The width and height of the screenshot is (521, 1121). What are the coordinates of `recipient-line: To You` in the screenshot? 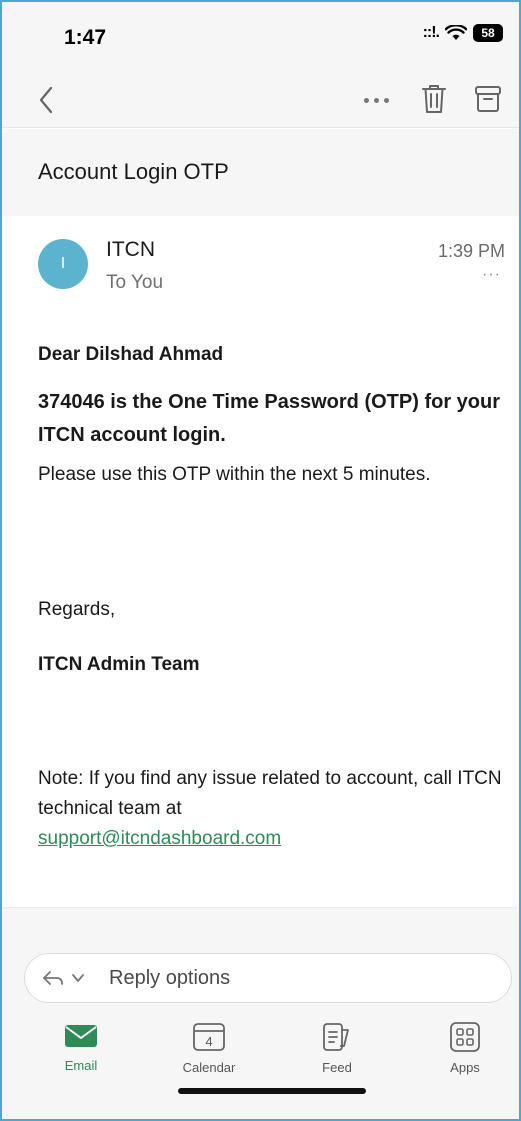 It's located at (134, 283).